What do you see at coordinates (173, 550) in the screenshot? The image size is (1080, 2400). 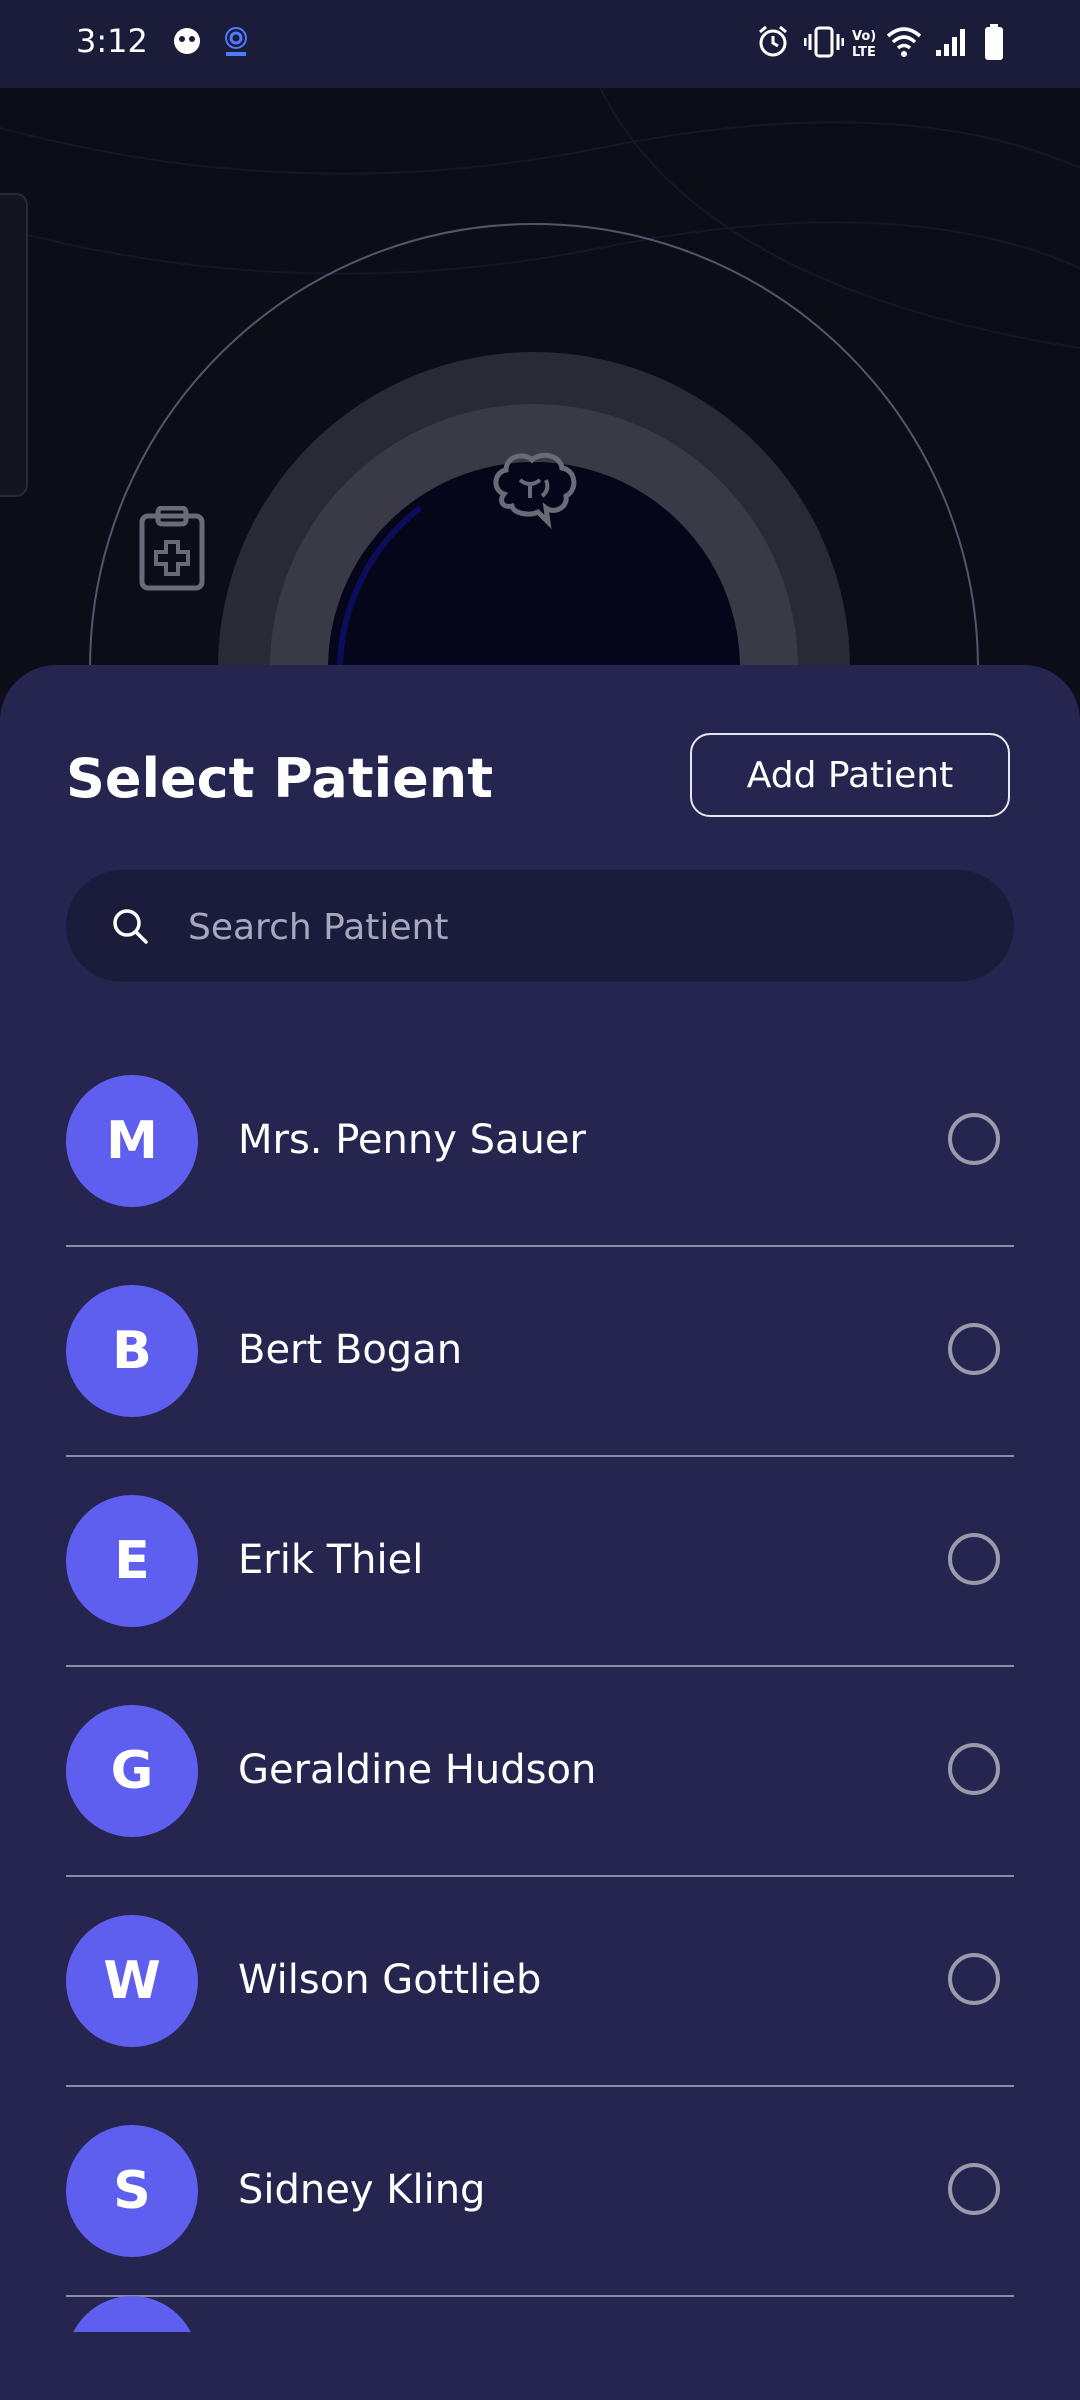 I see `clipboard-medical-icon` at bounding box center [173, 550].